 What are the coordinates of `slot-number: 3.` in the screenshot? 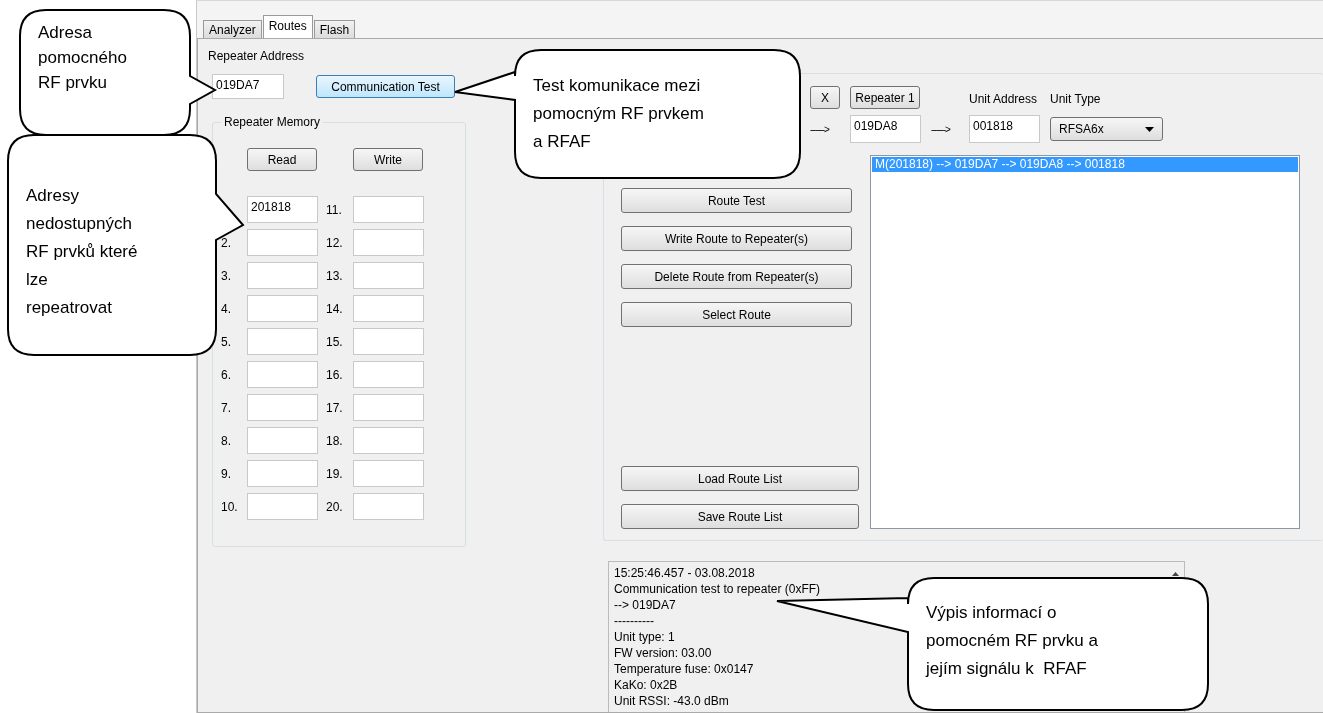 It's located at (226, 275).